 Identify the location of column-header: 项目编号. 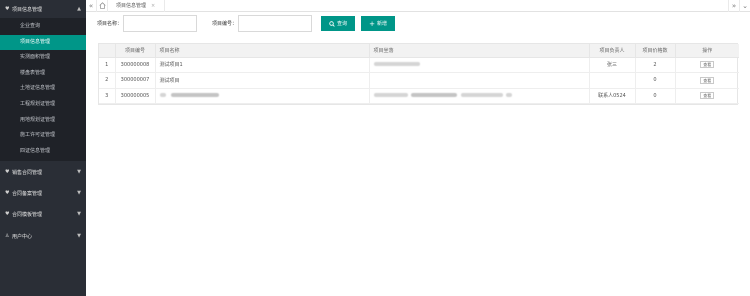
(135, 51).